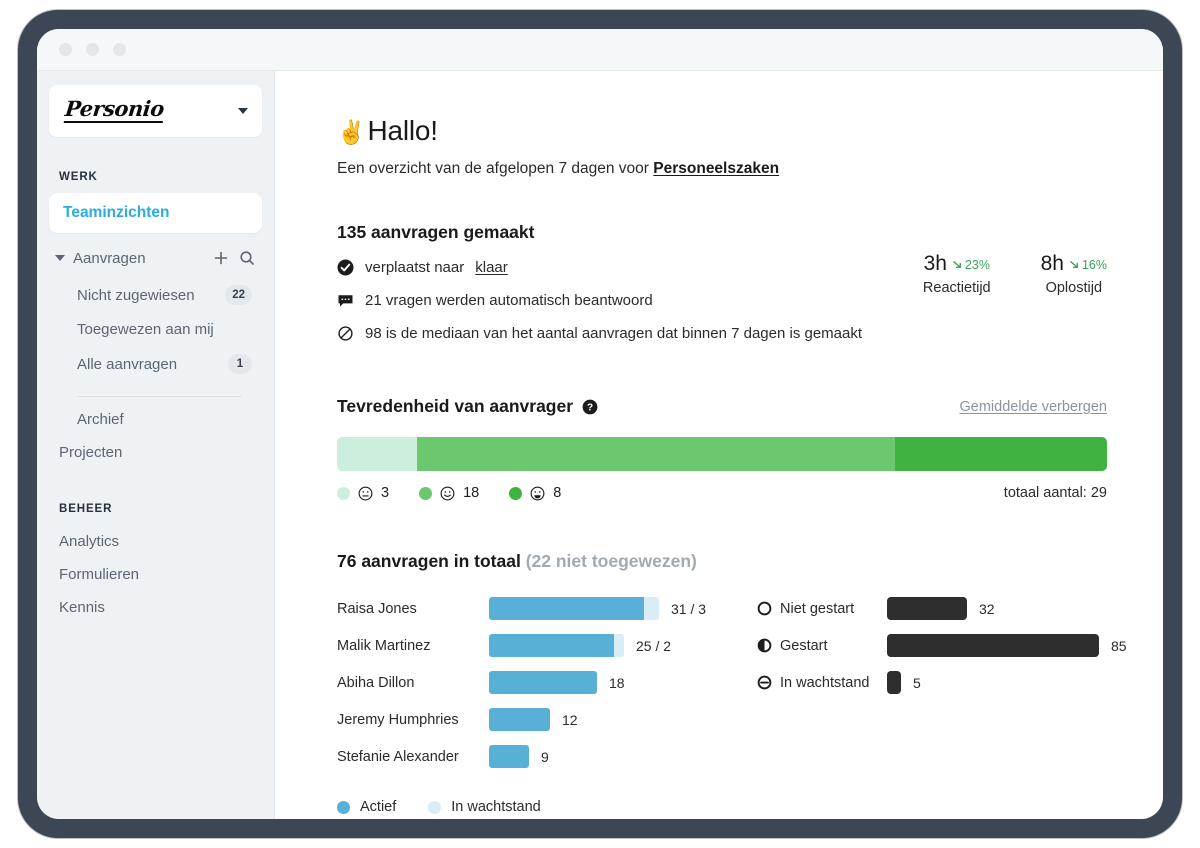 The height and width of the screenshot is (848, 1200). I want to click on satisfaction-segment-neutral, so click(377, 454).